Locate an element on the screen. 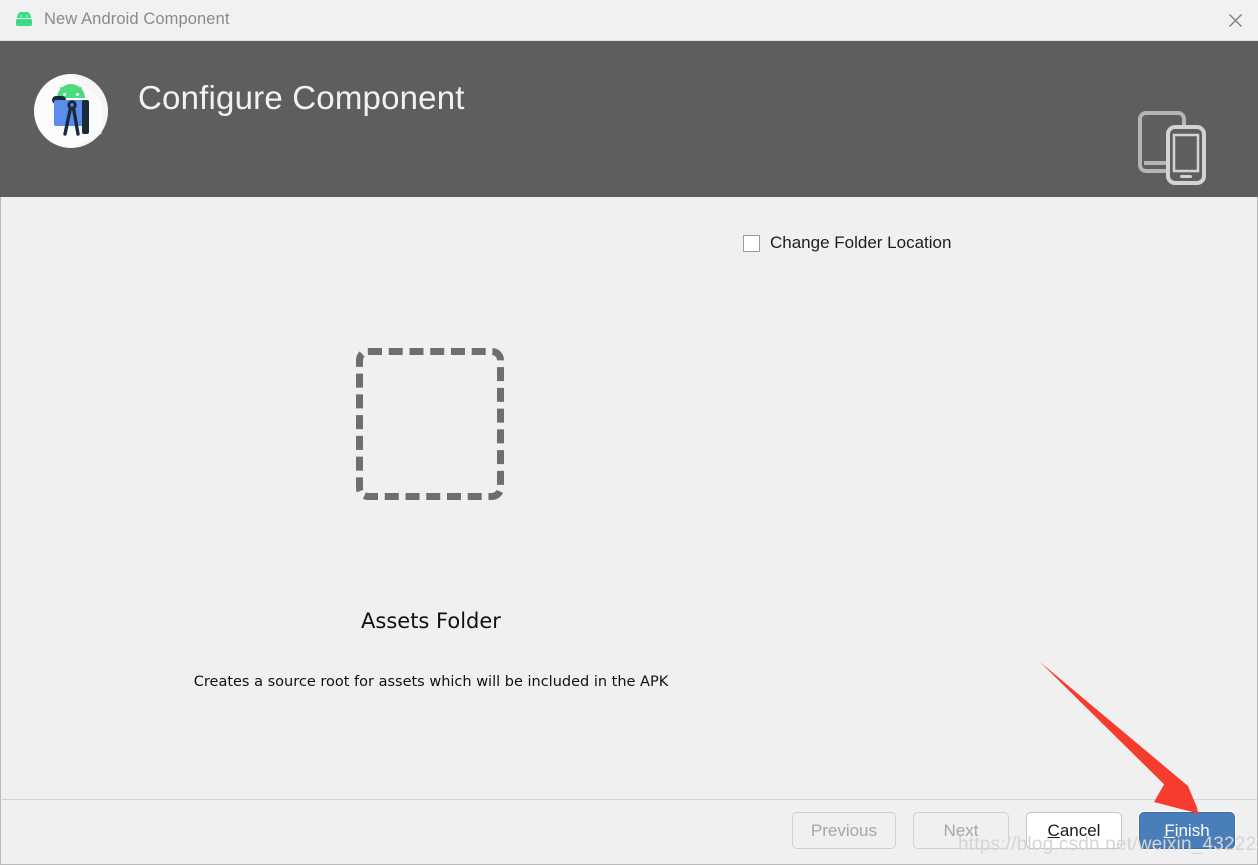 This screenshot has width=1258, height=865. dialog-title: New Android Component is located at coordinates (137, 19).